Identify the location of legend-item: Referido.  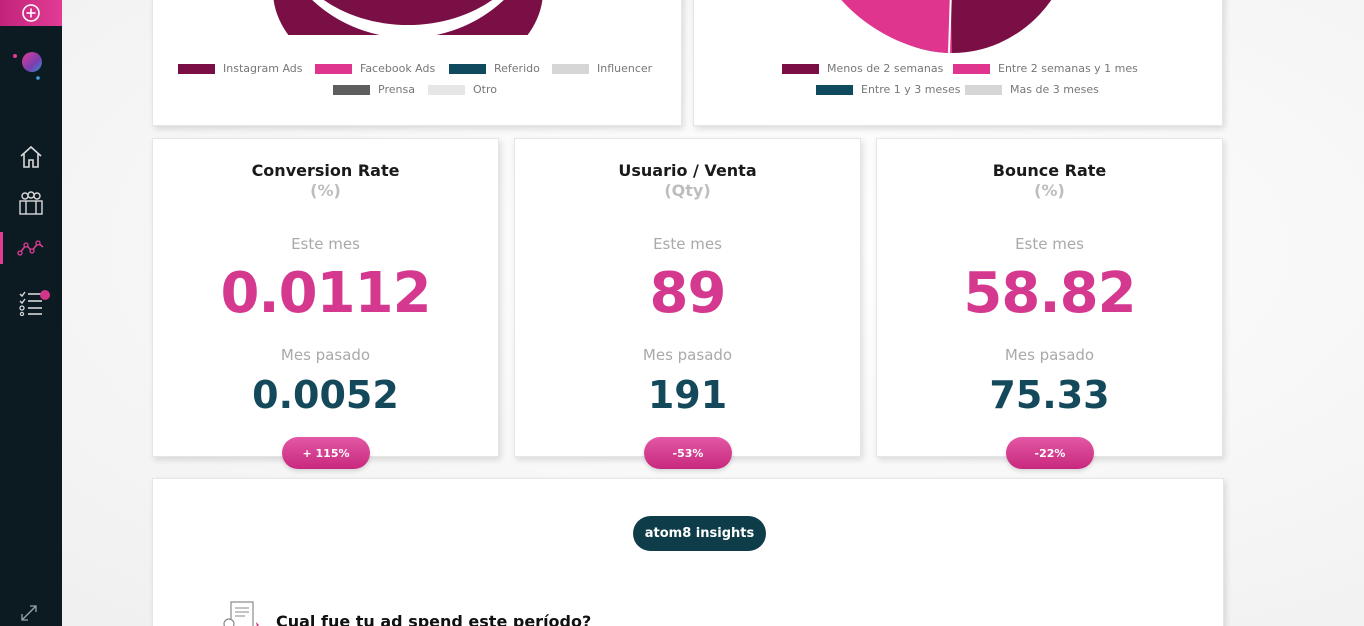
(494, 68).